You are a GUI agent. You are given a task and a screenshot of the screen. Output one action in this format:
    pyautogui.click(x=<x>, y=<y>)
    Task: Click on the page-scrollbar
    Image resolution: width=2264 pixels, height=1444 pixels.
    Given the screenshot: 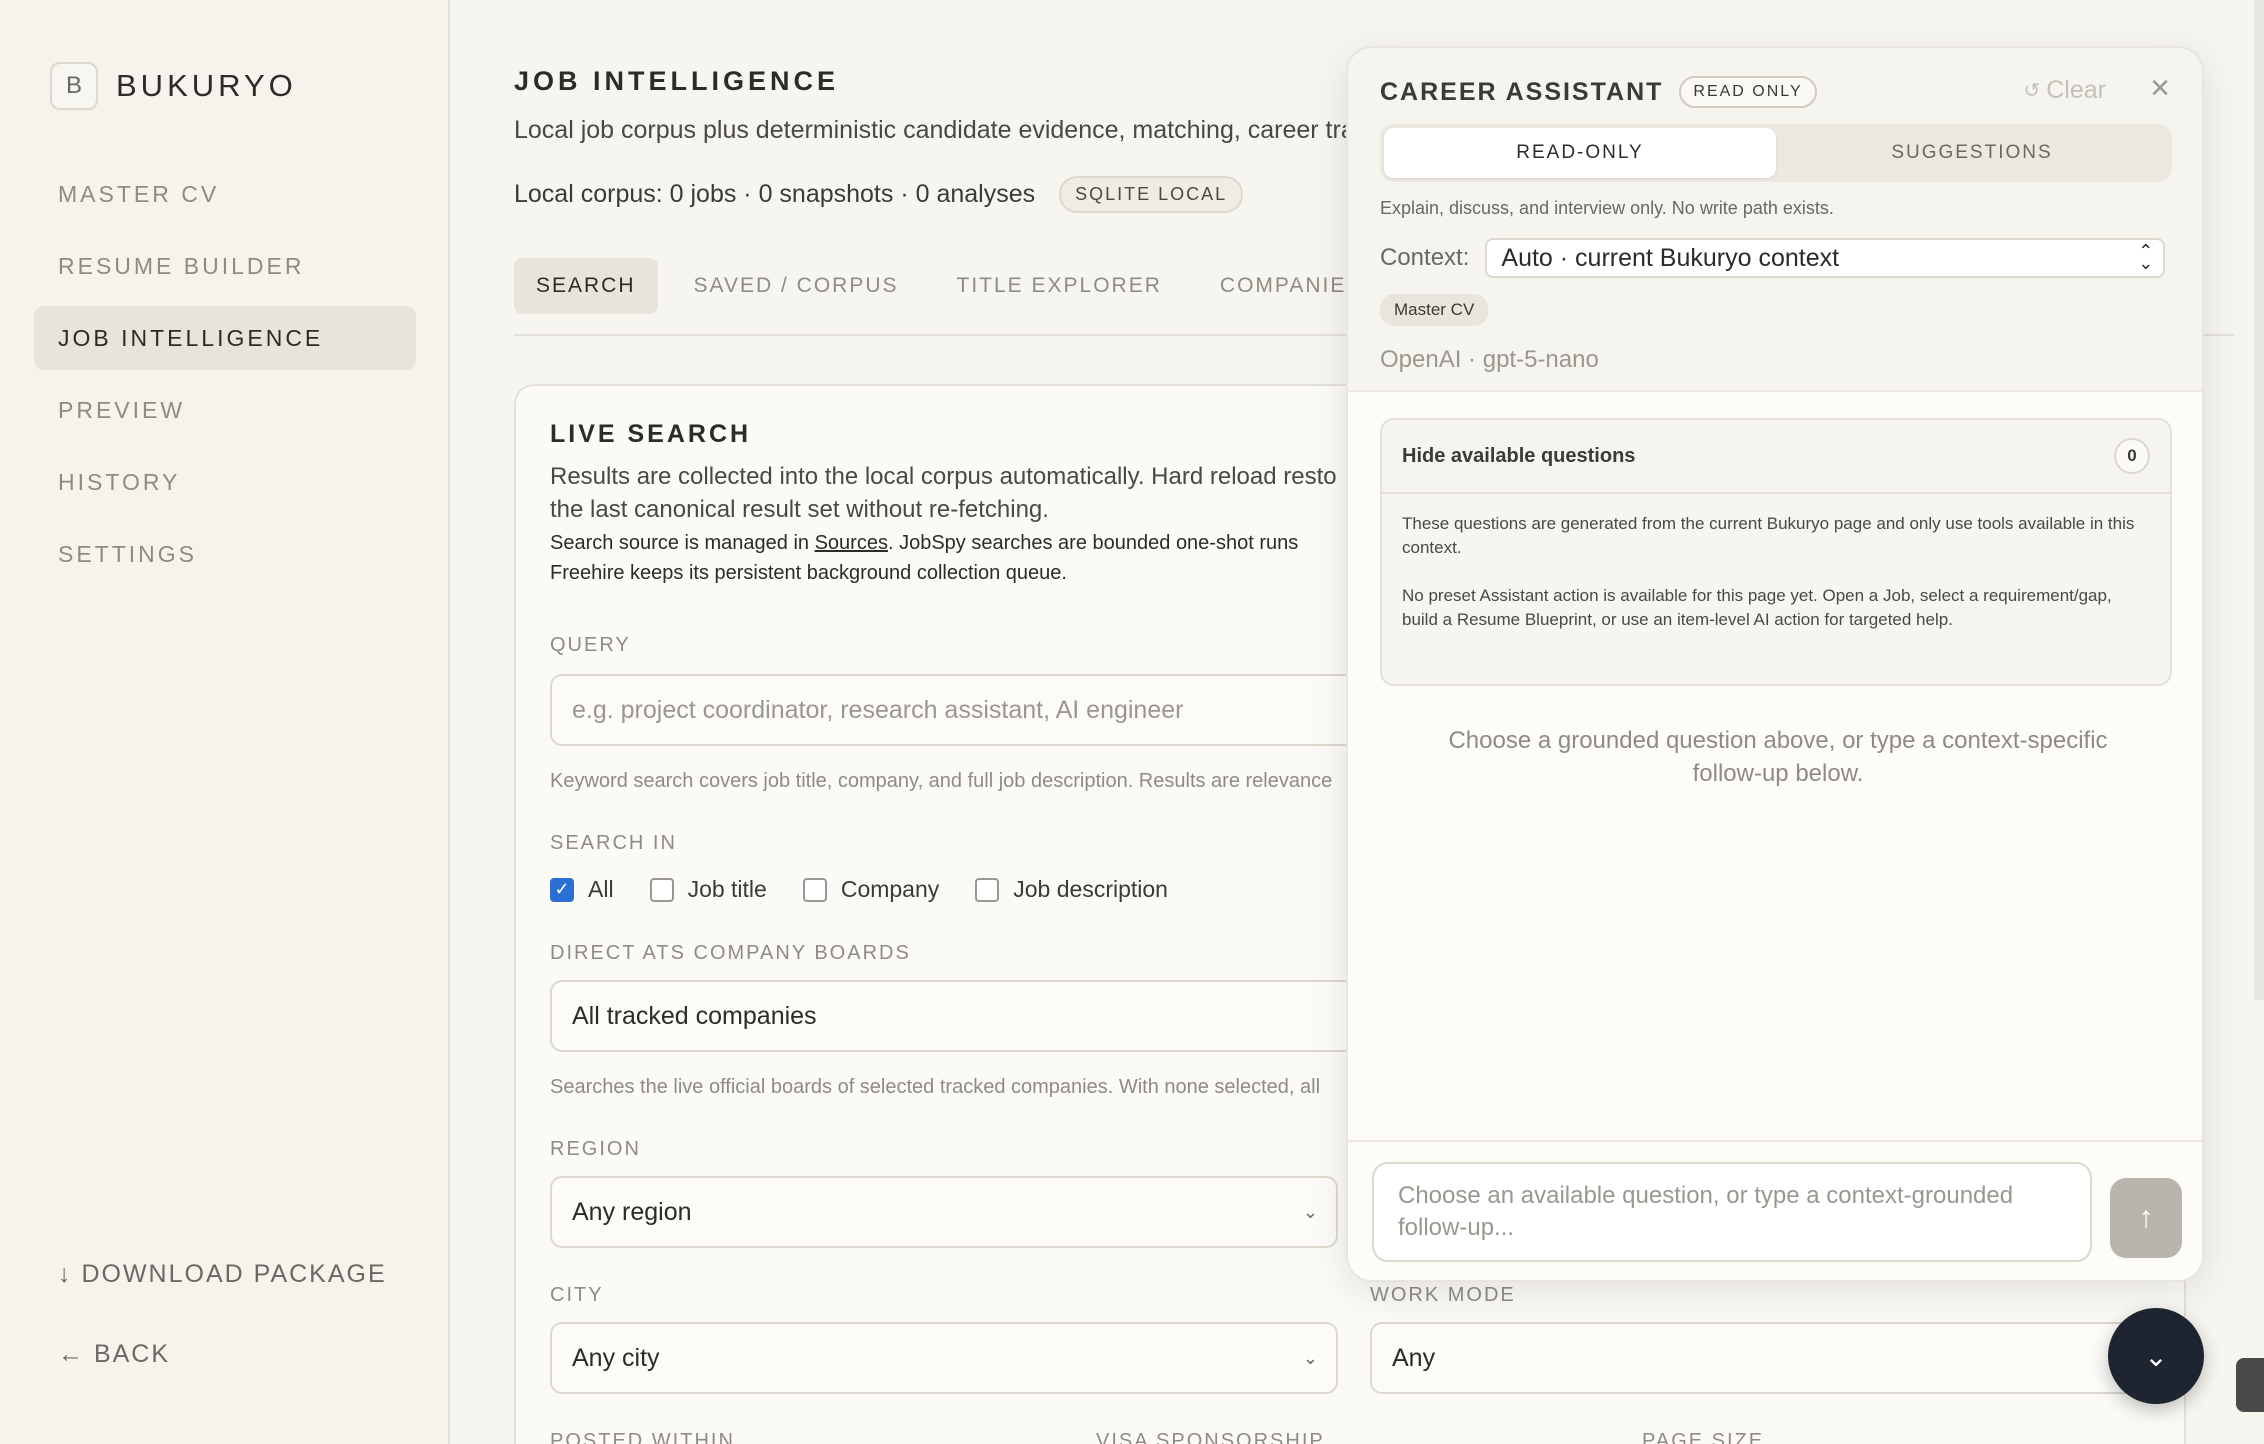 What is the action you would take?
    pyautogui.click(x=2259, y=500)
    